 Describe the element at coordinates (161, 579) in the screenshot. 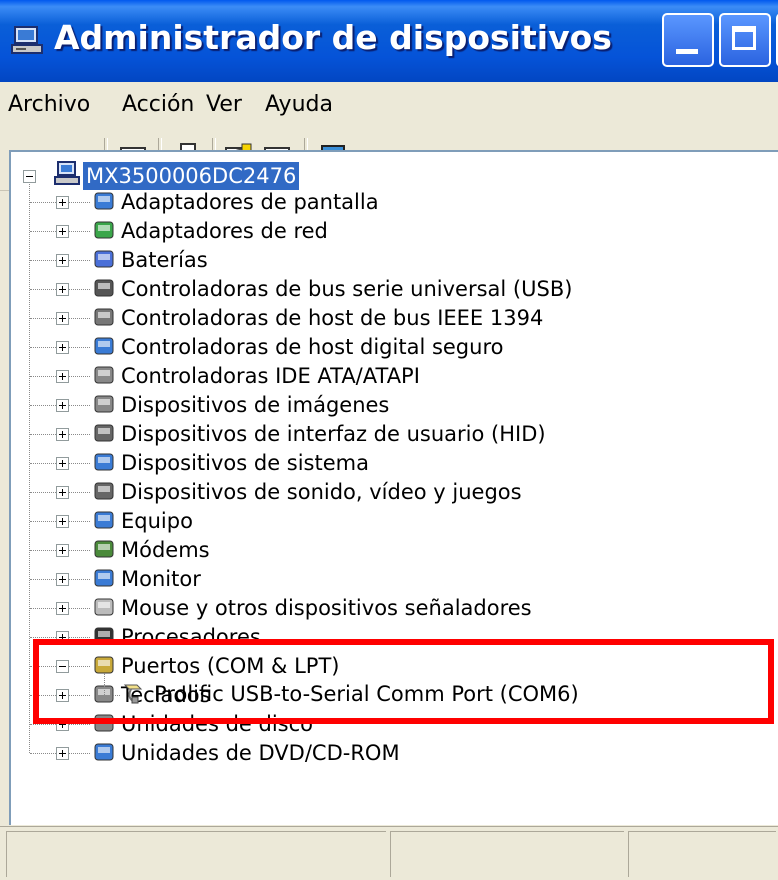

I see `tree-item-category: Monitor` at that location.